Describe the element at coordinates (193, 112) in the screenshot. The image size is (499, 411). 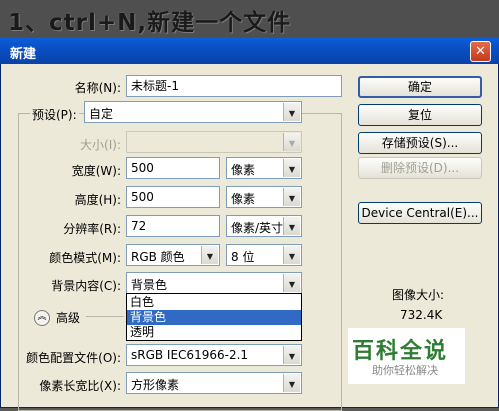
I see `preset-select: 自定 ▼` at that location.